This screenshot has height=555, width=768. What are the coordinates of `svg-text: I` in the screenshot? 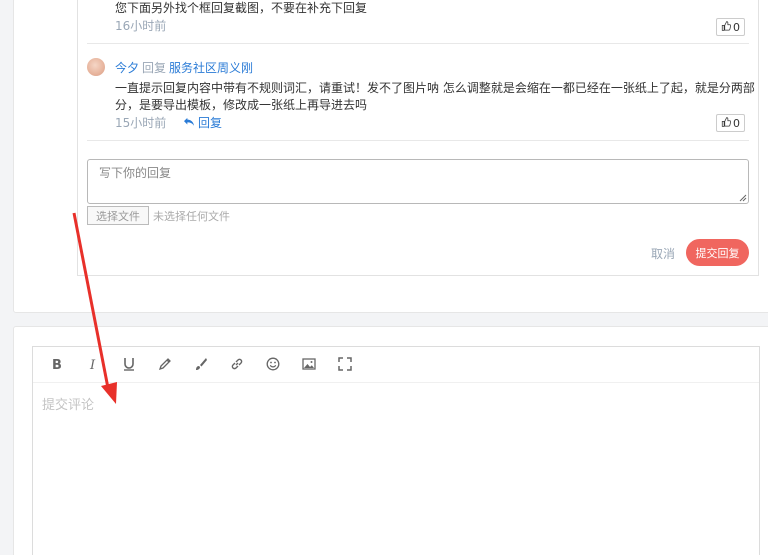 It's located at (92, 364).